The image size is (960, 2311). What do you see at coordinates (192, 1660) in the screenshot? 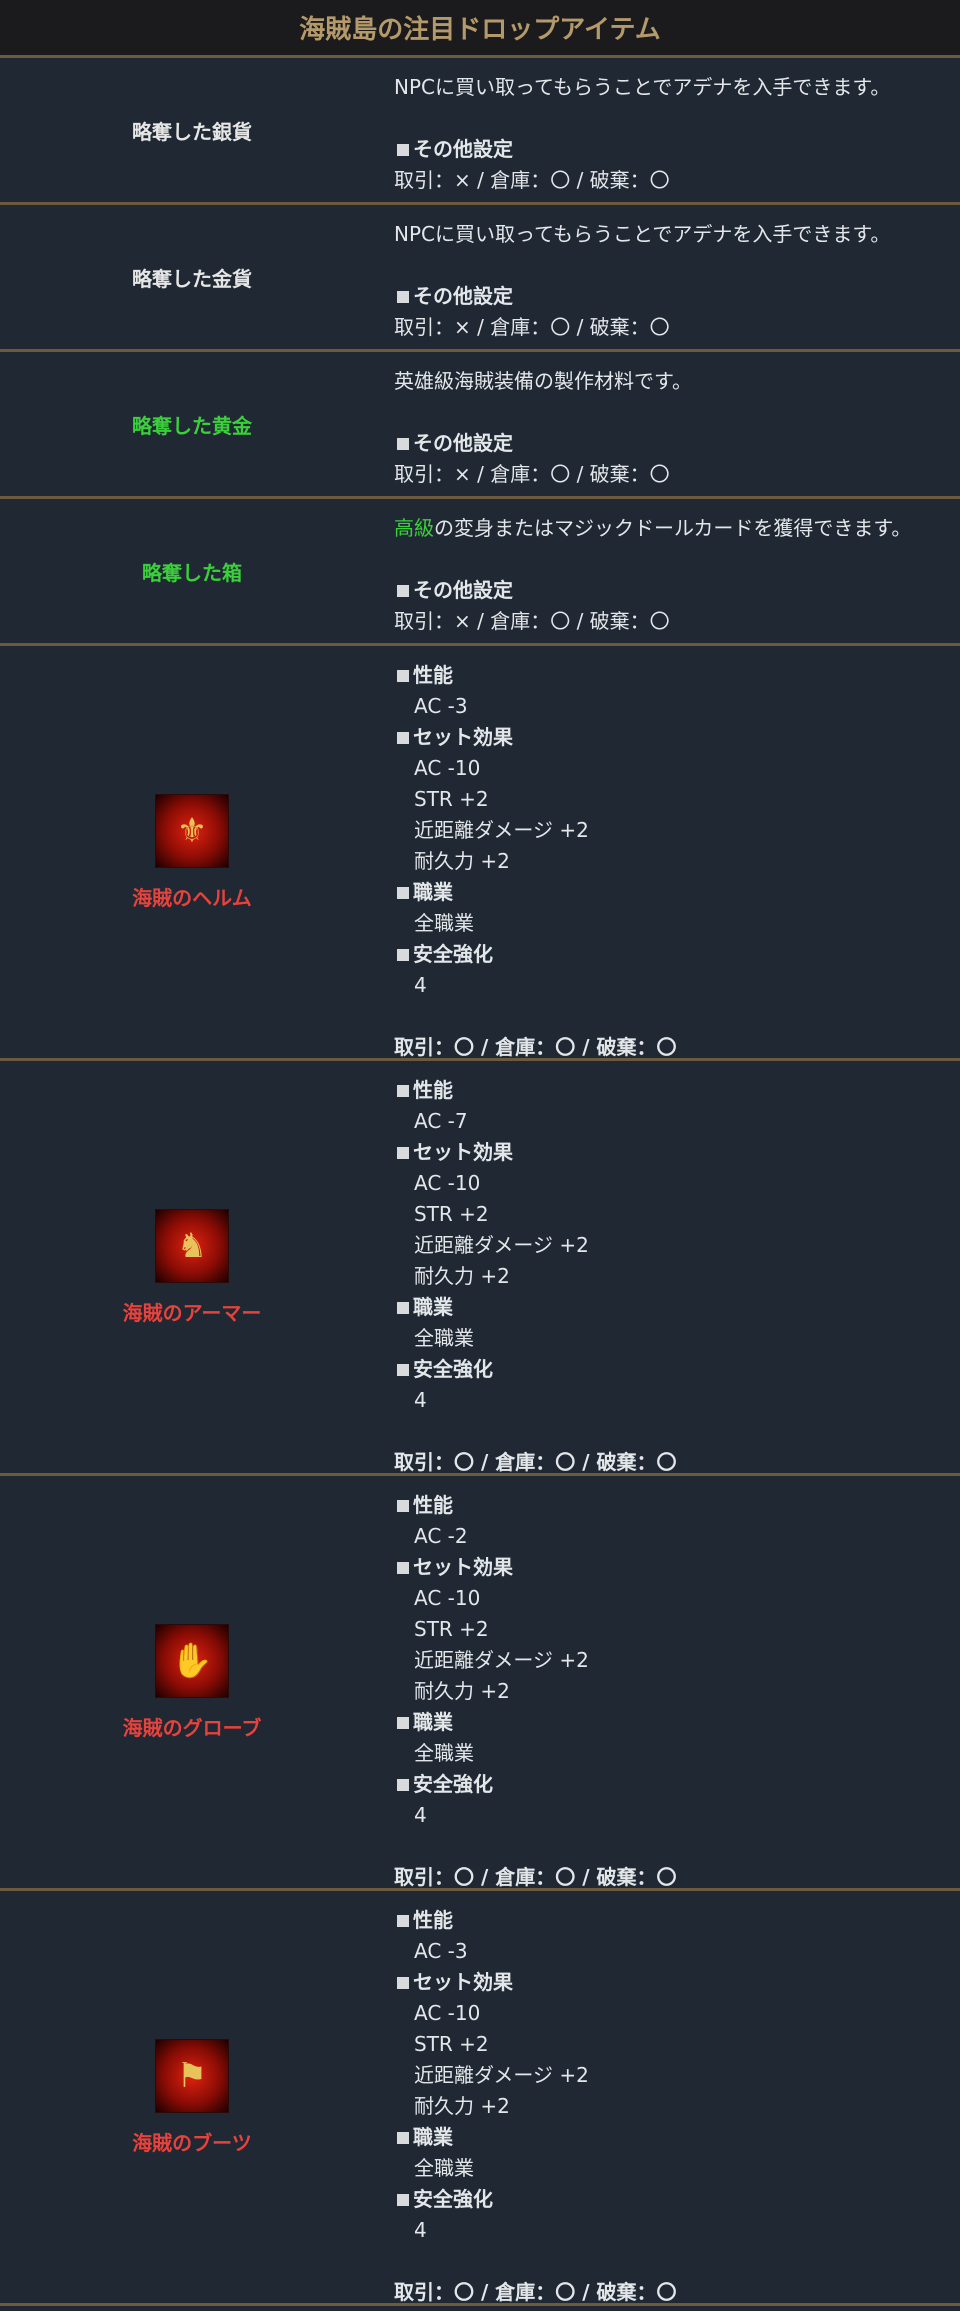
I see `pirate-glove-icon: ✋` at bounding box center [192, 1660].